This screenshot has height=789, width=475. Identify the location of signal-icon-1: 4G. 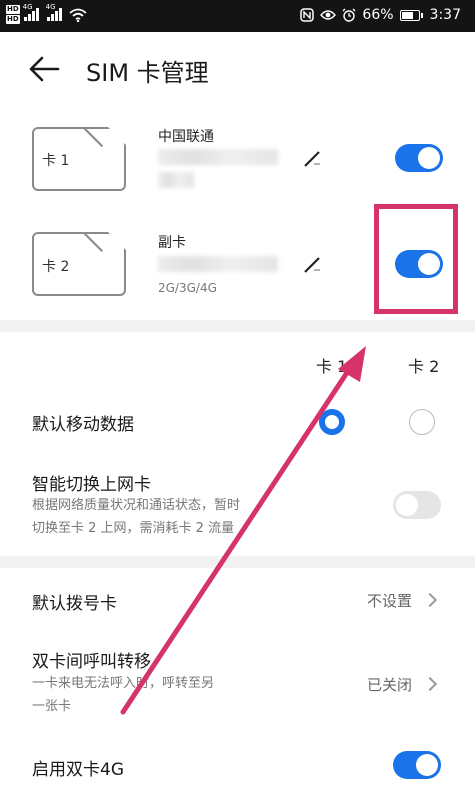
(31, 12).